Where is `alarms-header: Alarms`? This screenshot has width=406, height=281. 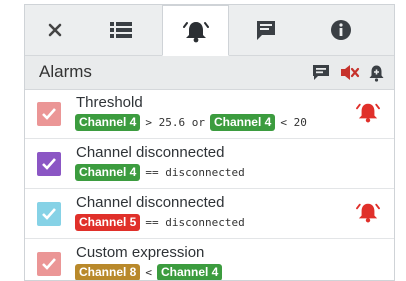
alarms-header: Alarms is located at coordinates (209, 73).